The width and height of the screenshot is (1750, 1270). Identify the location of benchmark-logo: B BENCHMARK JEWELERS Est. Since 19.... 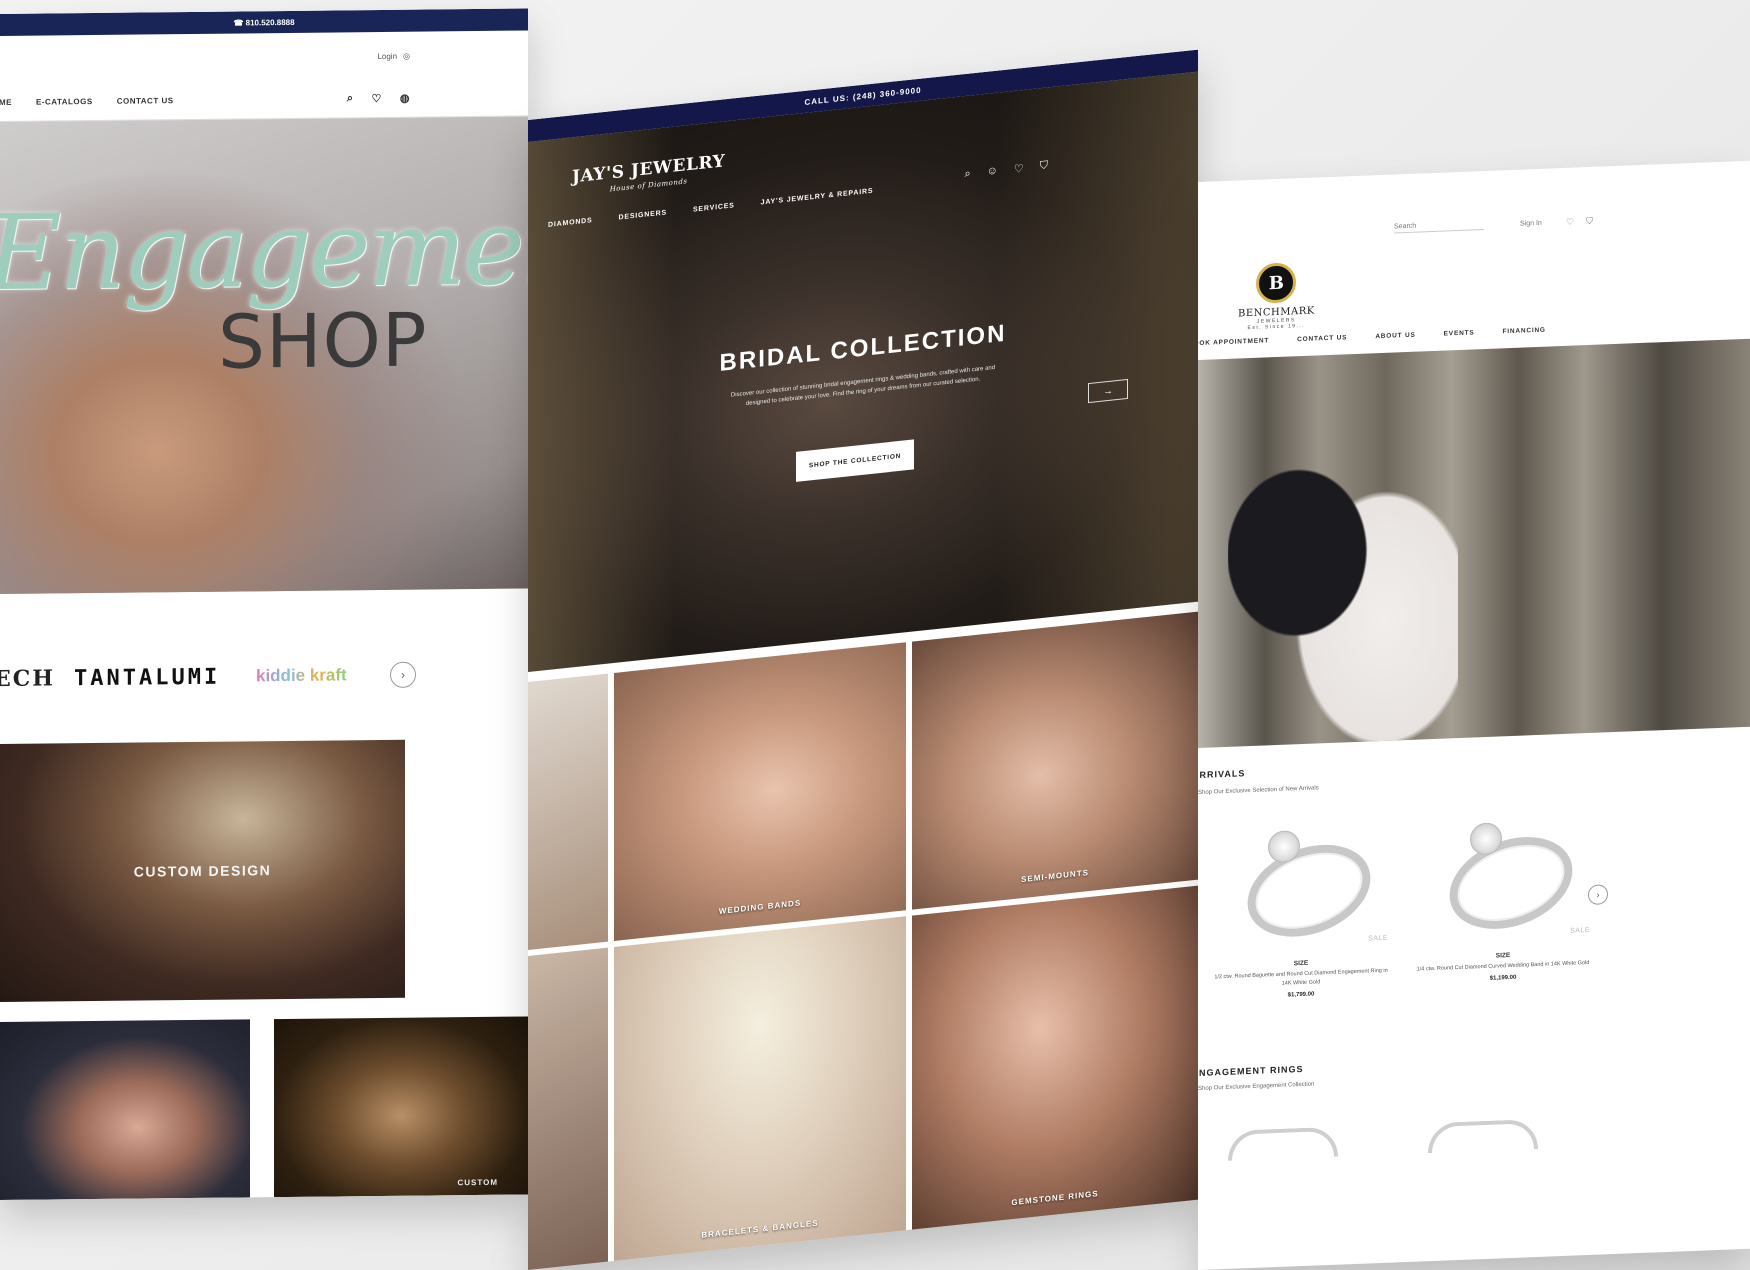
(1276, 297).